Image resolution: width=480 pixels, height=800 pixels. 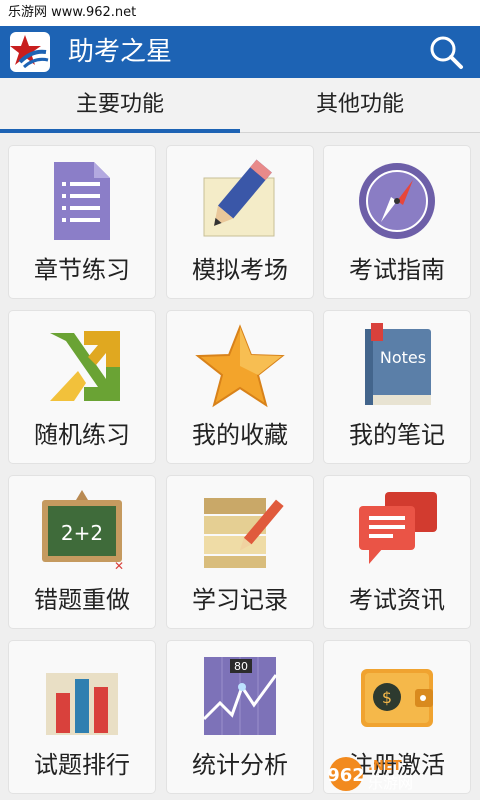 What do you see at coordinates (72, 12) in the screenshot?
I see `watermark-text: 乐游网 www.962.net` at bounding box center [72, 12].